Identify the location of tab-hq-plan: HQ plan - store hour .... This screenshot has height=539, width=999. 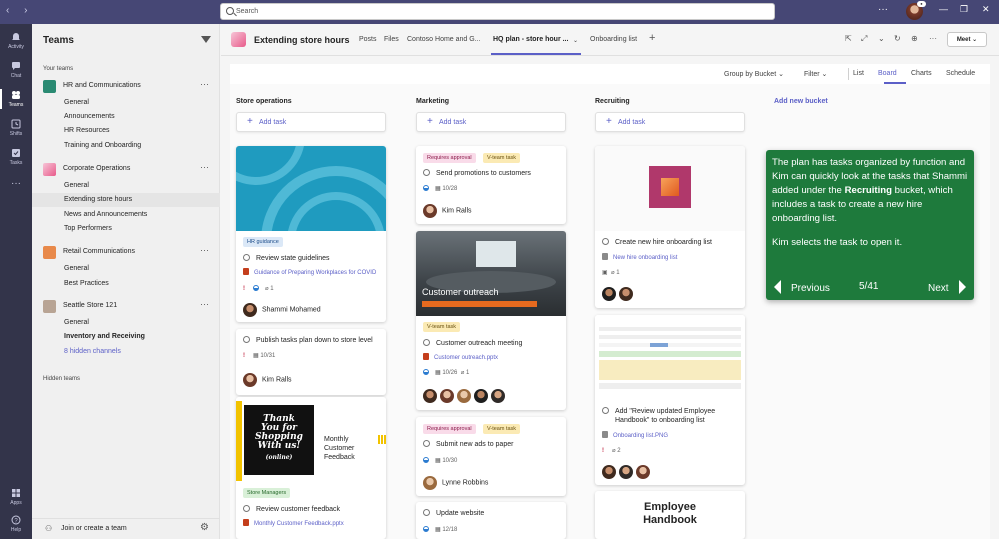
(530, 39).